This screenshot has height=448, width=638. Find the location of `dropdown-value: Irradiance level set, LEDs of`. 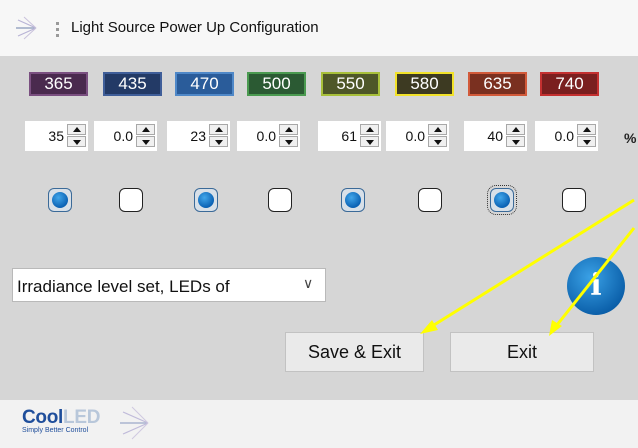

dropdown-value: Irradiance level set, LEDs of is located at coordinates (123, 286).